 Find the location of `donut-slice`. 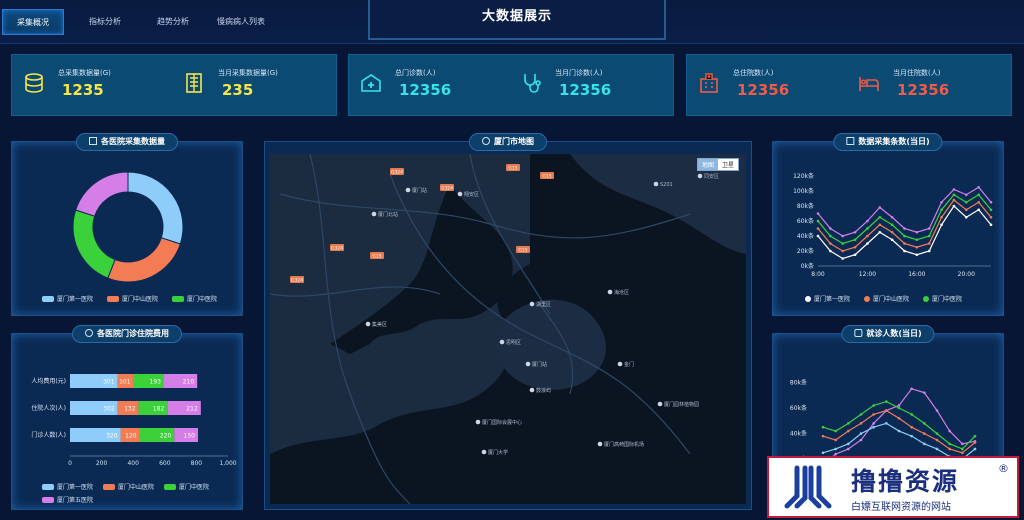

donut-slice is located at coordinates (94, 244).